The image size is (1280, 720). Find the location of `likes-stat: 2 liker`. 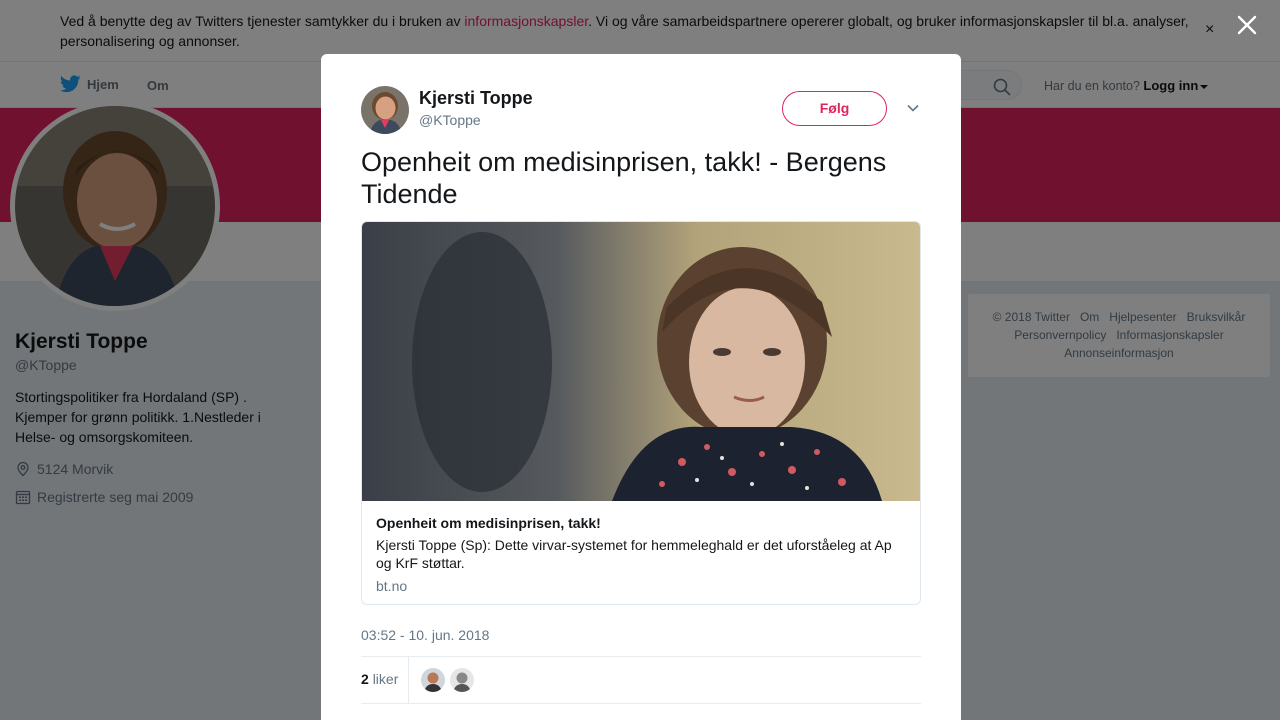

likes-stat: 2 liker is located at coordinates (379, 679).